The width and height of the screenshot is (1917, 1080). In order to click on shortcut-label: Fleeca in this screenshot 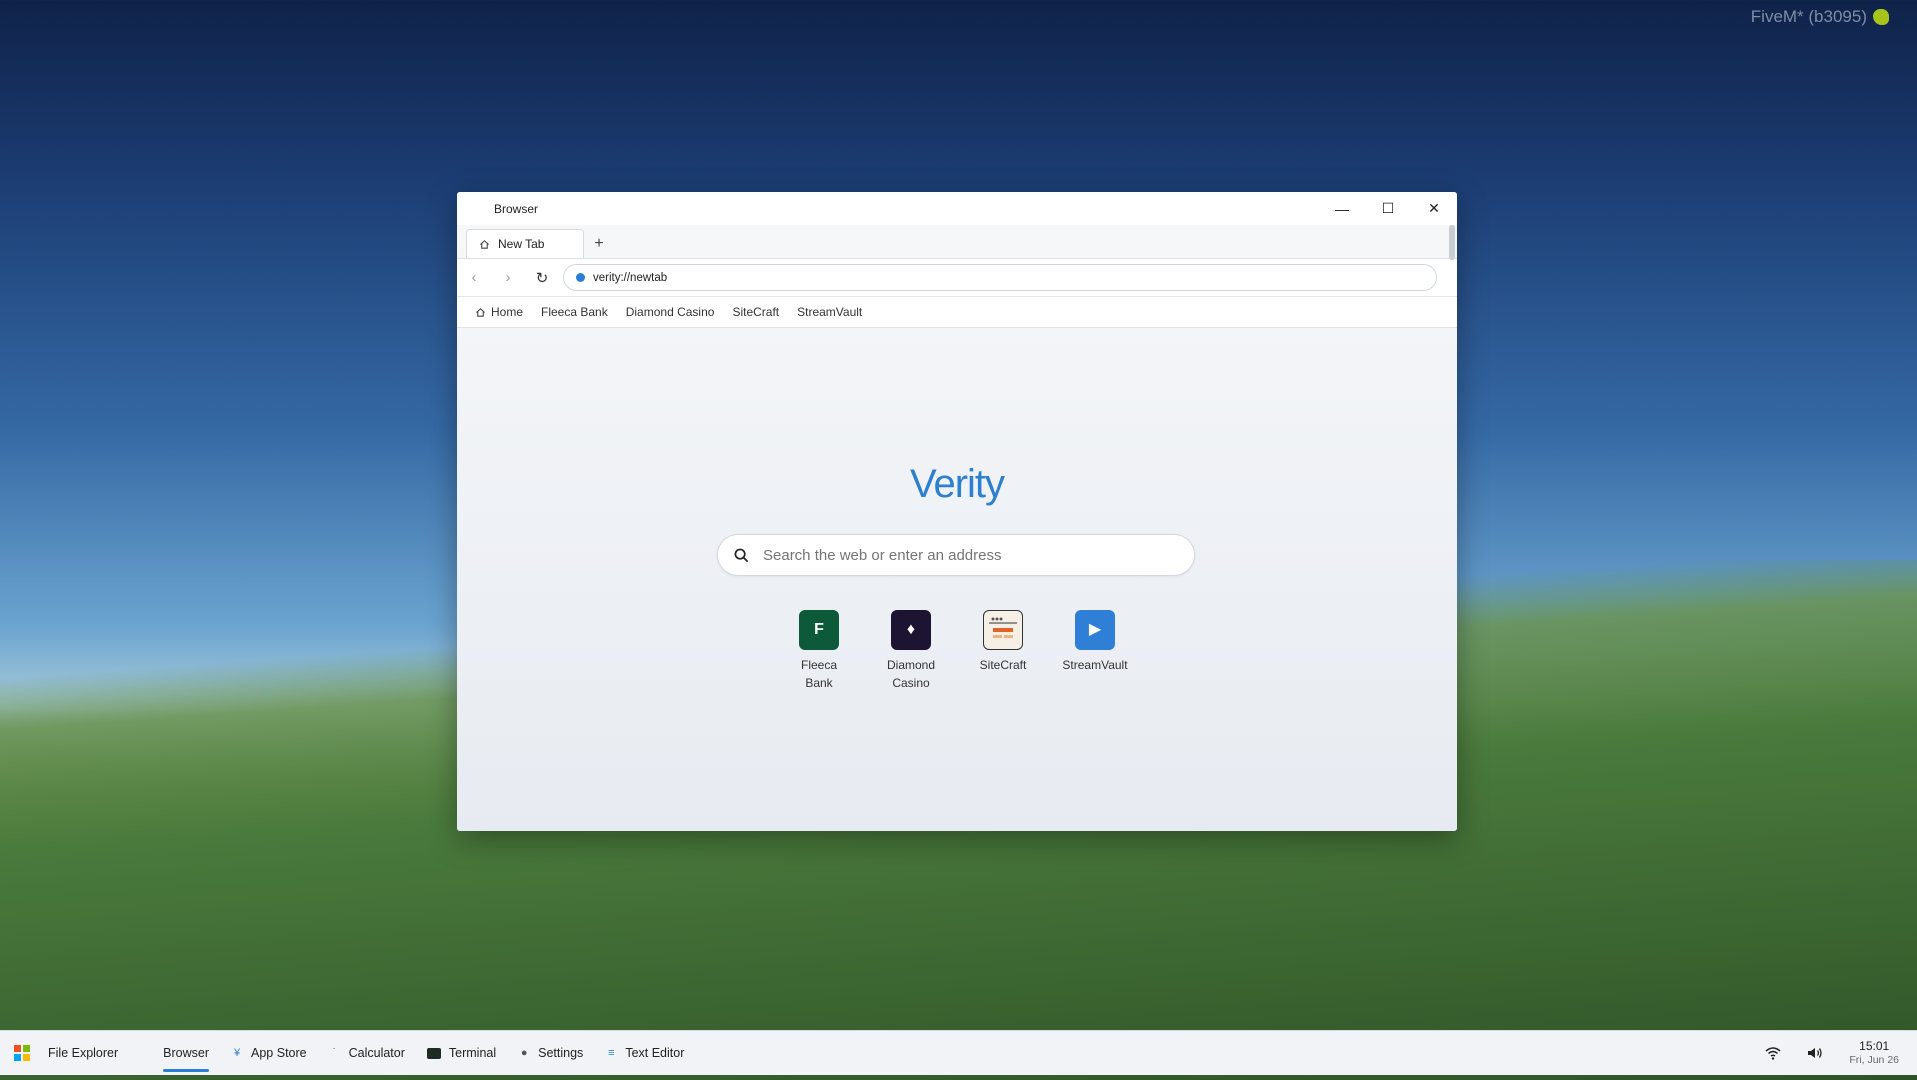, I will do `click(819, 665)`.